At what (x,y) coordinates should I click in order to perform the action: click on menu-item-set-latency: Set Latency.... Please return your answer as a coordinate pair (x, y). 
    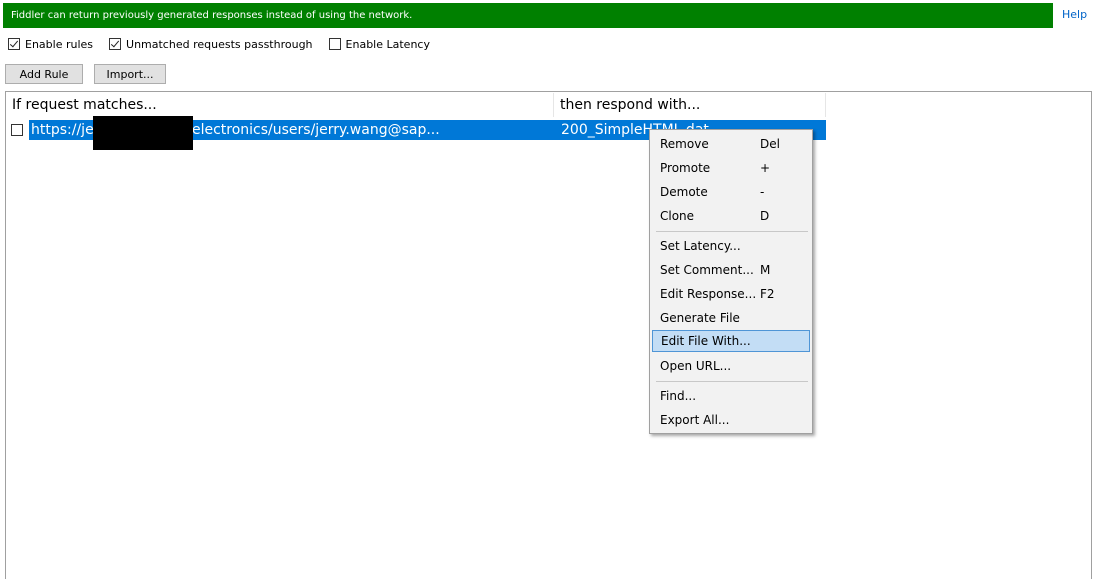
    Looking at the image, I should click on (731, 246).